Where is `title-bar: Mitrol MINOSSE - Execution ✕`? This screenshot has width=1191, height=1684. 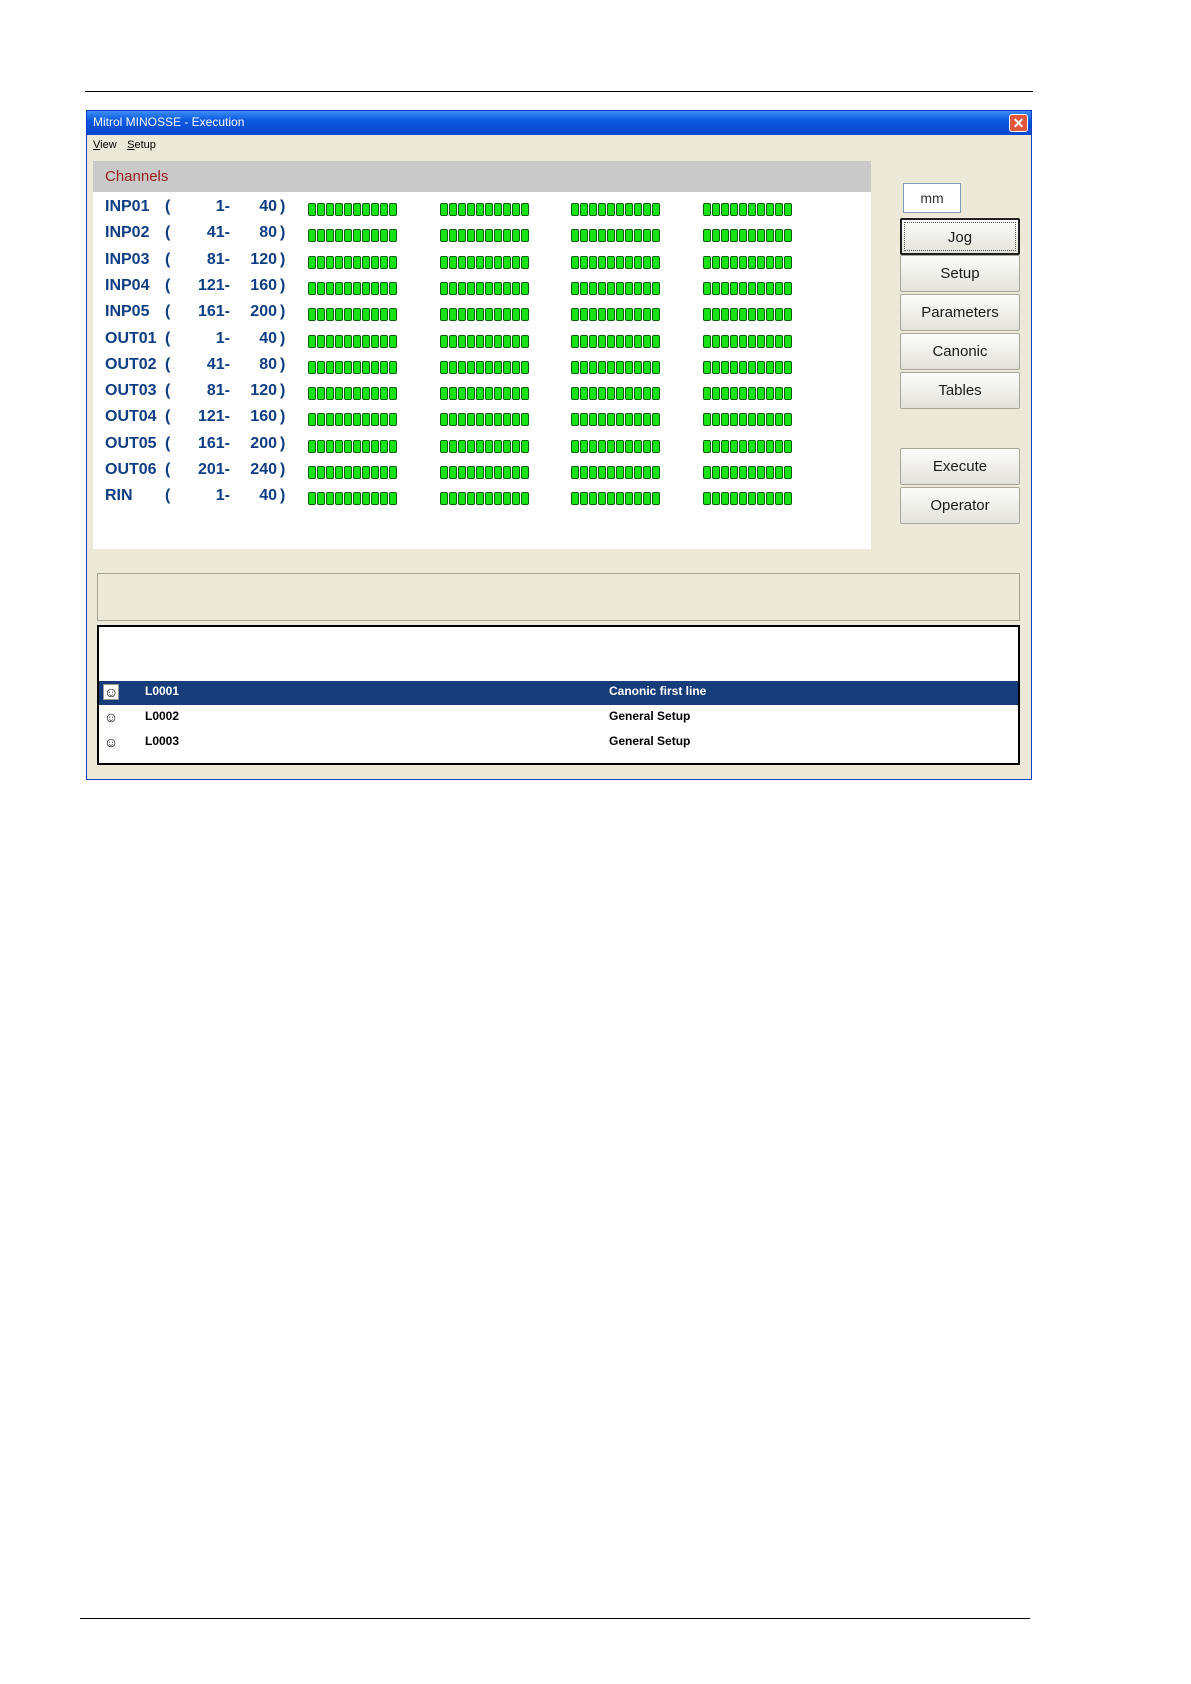 title-bar: Mitrol MINOSSE - Execution ✕ is located at coordinates (559, 123).